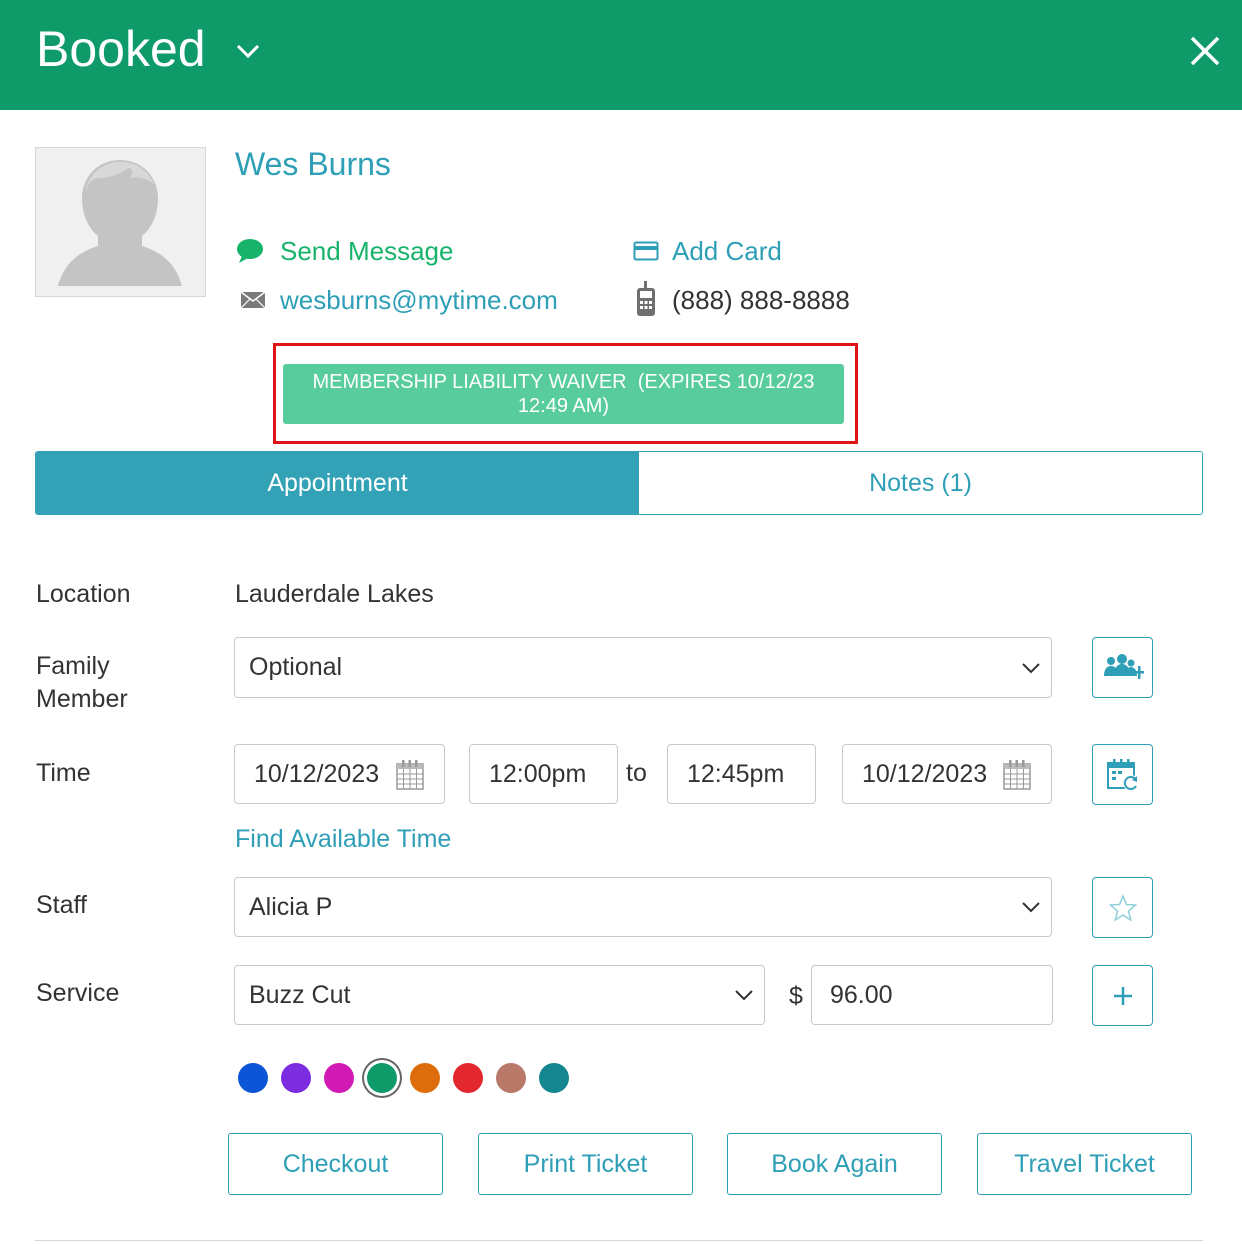 The width and height of the screenshot is (1242, 1244). Describe the element at coordinates (121, 49) in the screenshot. I see `status-title: Booked` at that location.